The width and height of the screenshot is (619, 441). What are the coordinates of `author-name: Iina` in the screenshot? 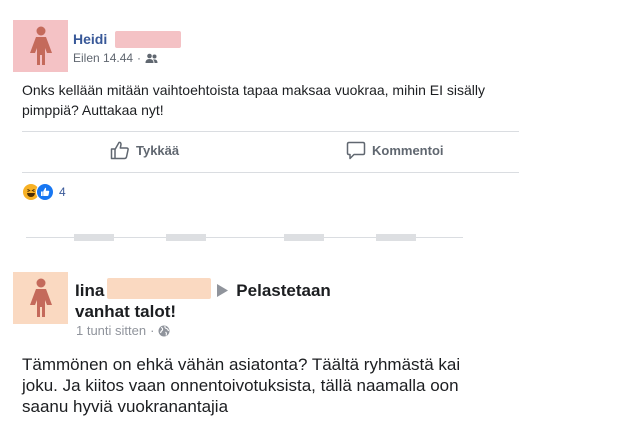 It's located at (89, 290).